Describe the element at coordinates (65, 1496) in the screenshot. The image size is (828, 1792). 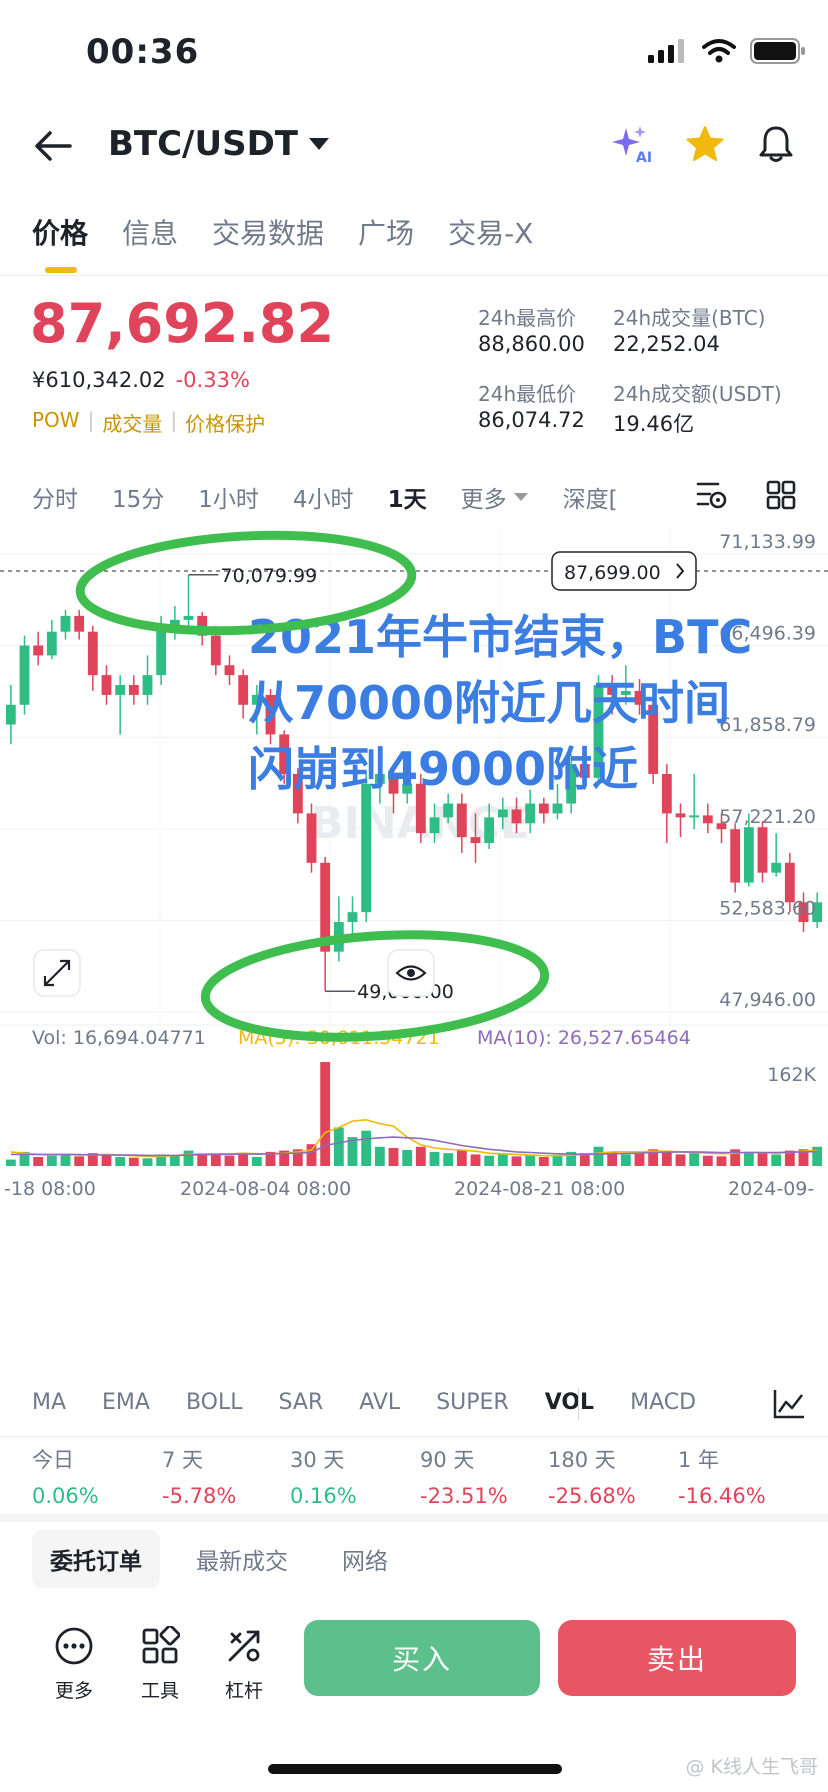
I see `perf-value: 0.06%` at that location.